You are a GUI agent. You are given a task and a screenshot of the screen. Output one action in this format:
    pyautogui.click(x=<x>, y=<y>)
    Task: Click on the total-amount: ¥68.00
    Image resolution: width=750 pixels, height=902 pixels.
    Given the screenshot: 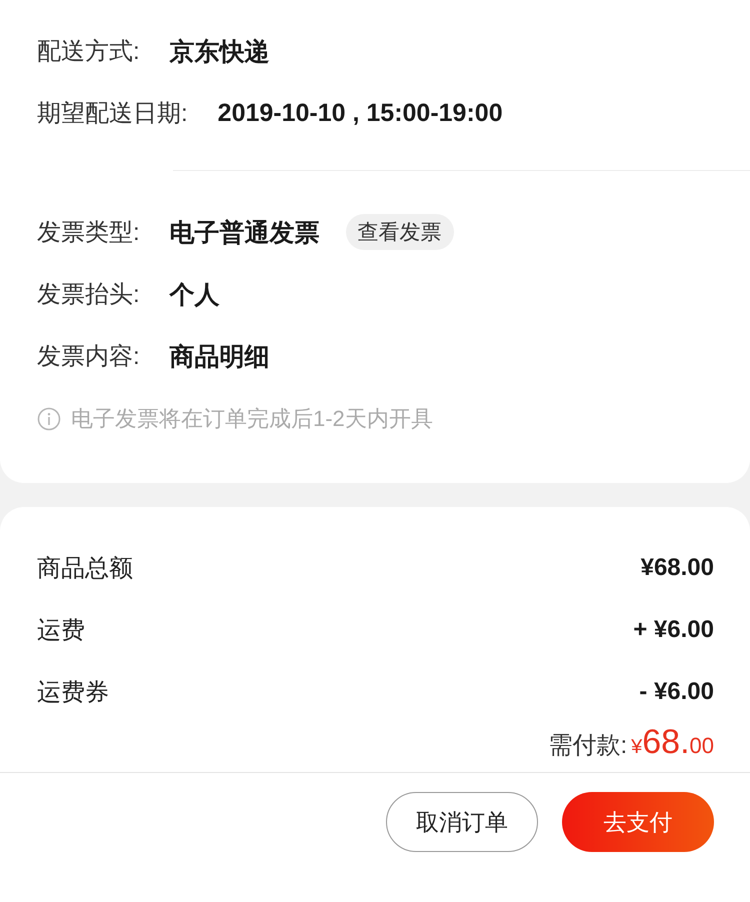 What is the action you would take?
    pyautogui.click(x=672, y=742)
    